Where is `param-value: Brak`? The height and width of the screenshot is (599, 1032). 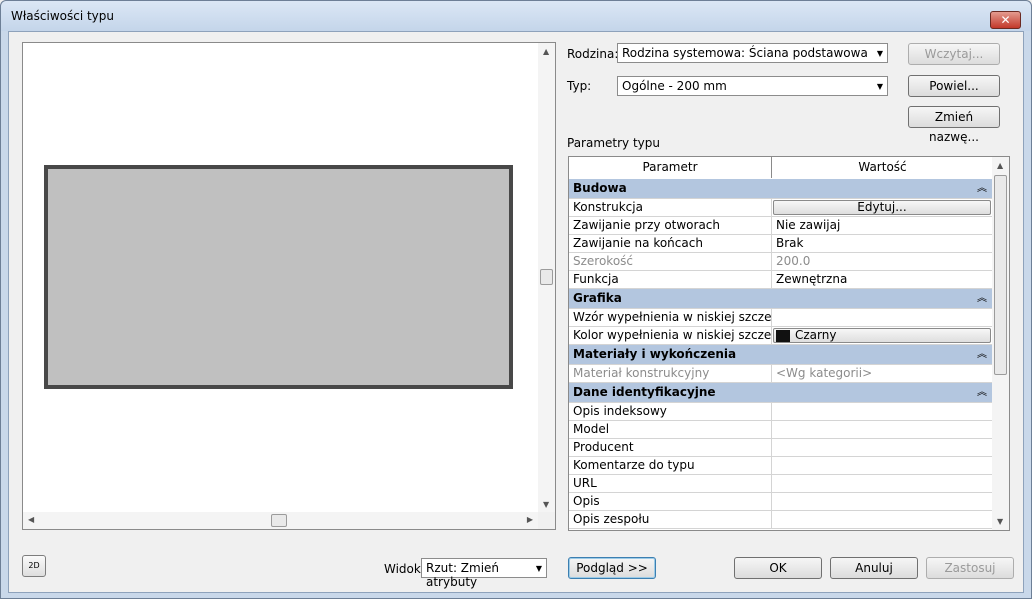 param-value: Brak is located at coordinates (882, 243).